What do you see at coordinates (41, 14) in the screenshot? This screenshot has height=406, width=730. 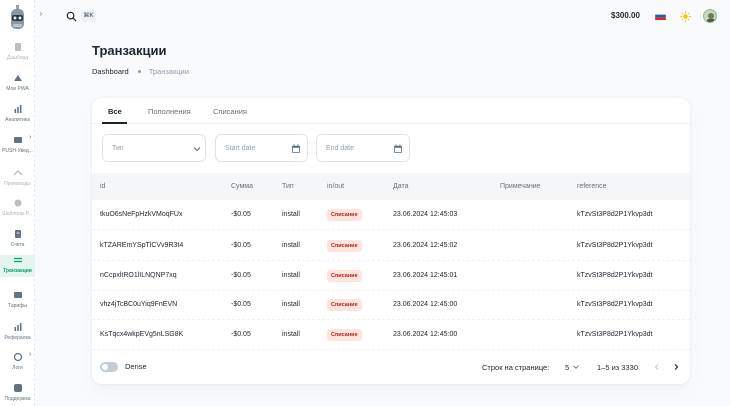 I see `collapse-sidebar-button: ›` at bounding box center [41, 14].